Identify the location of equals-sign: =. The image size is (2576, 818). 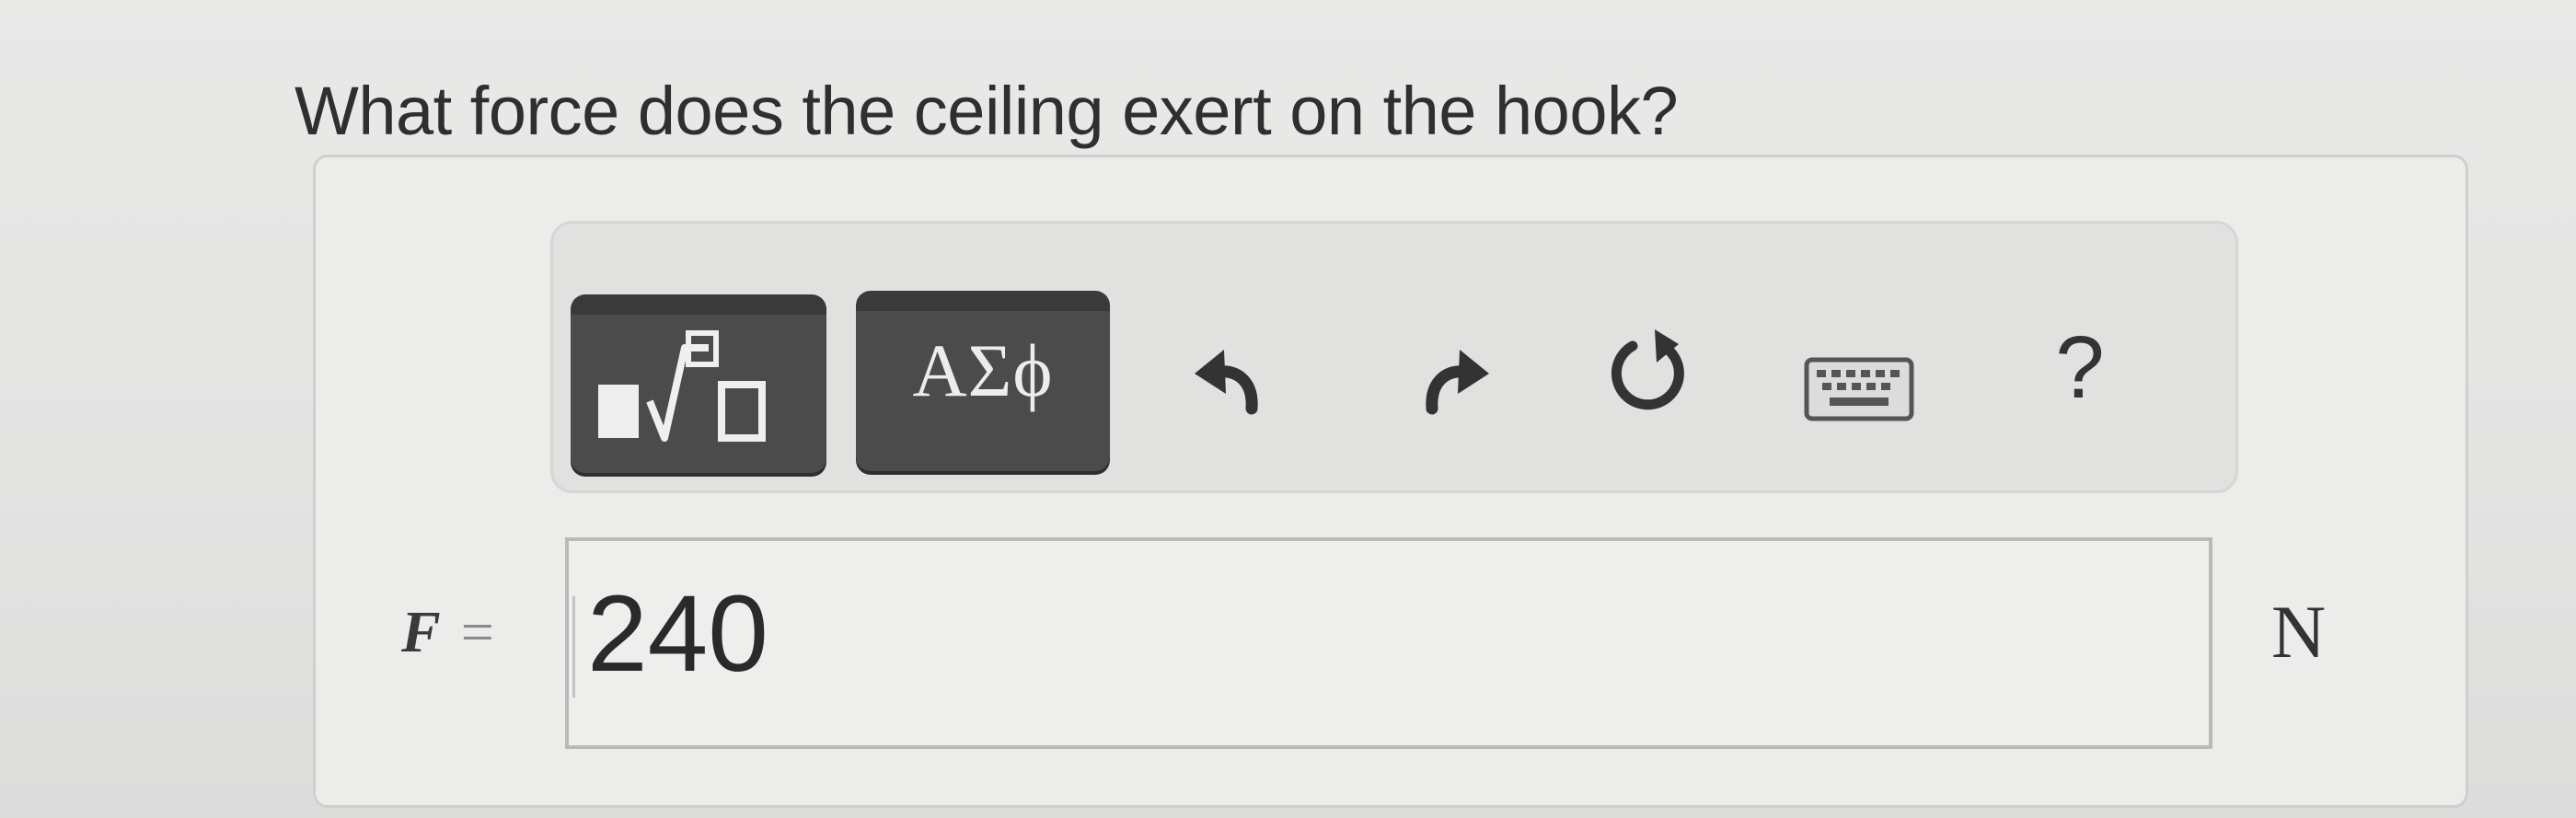
(477, 631).